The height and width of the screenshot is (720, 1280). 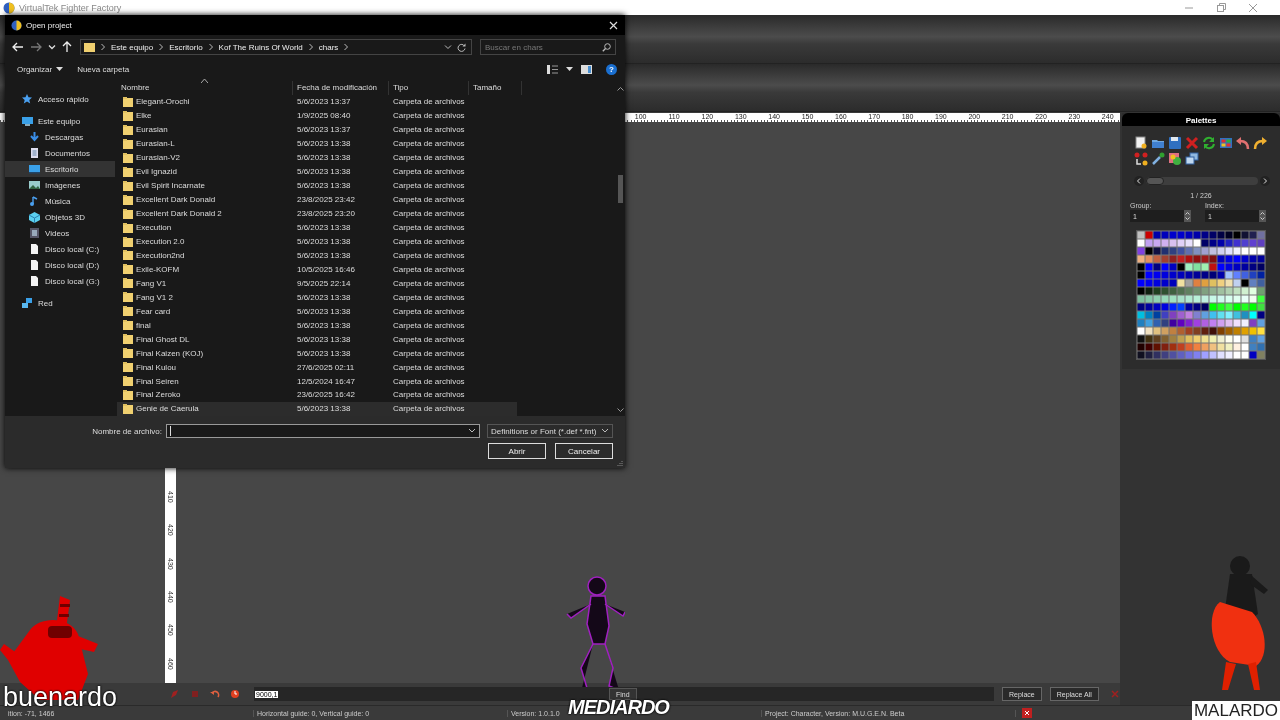 What do you see at coordinates (317, 227) in the screenshot?
I see `file-row: Execution 5/6/2023 13:38 Carpeta de archivos` at bounding box center [317, 227].